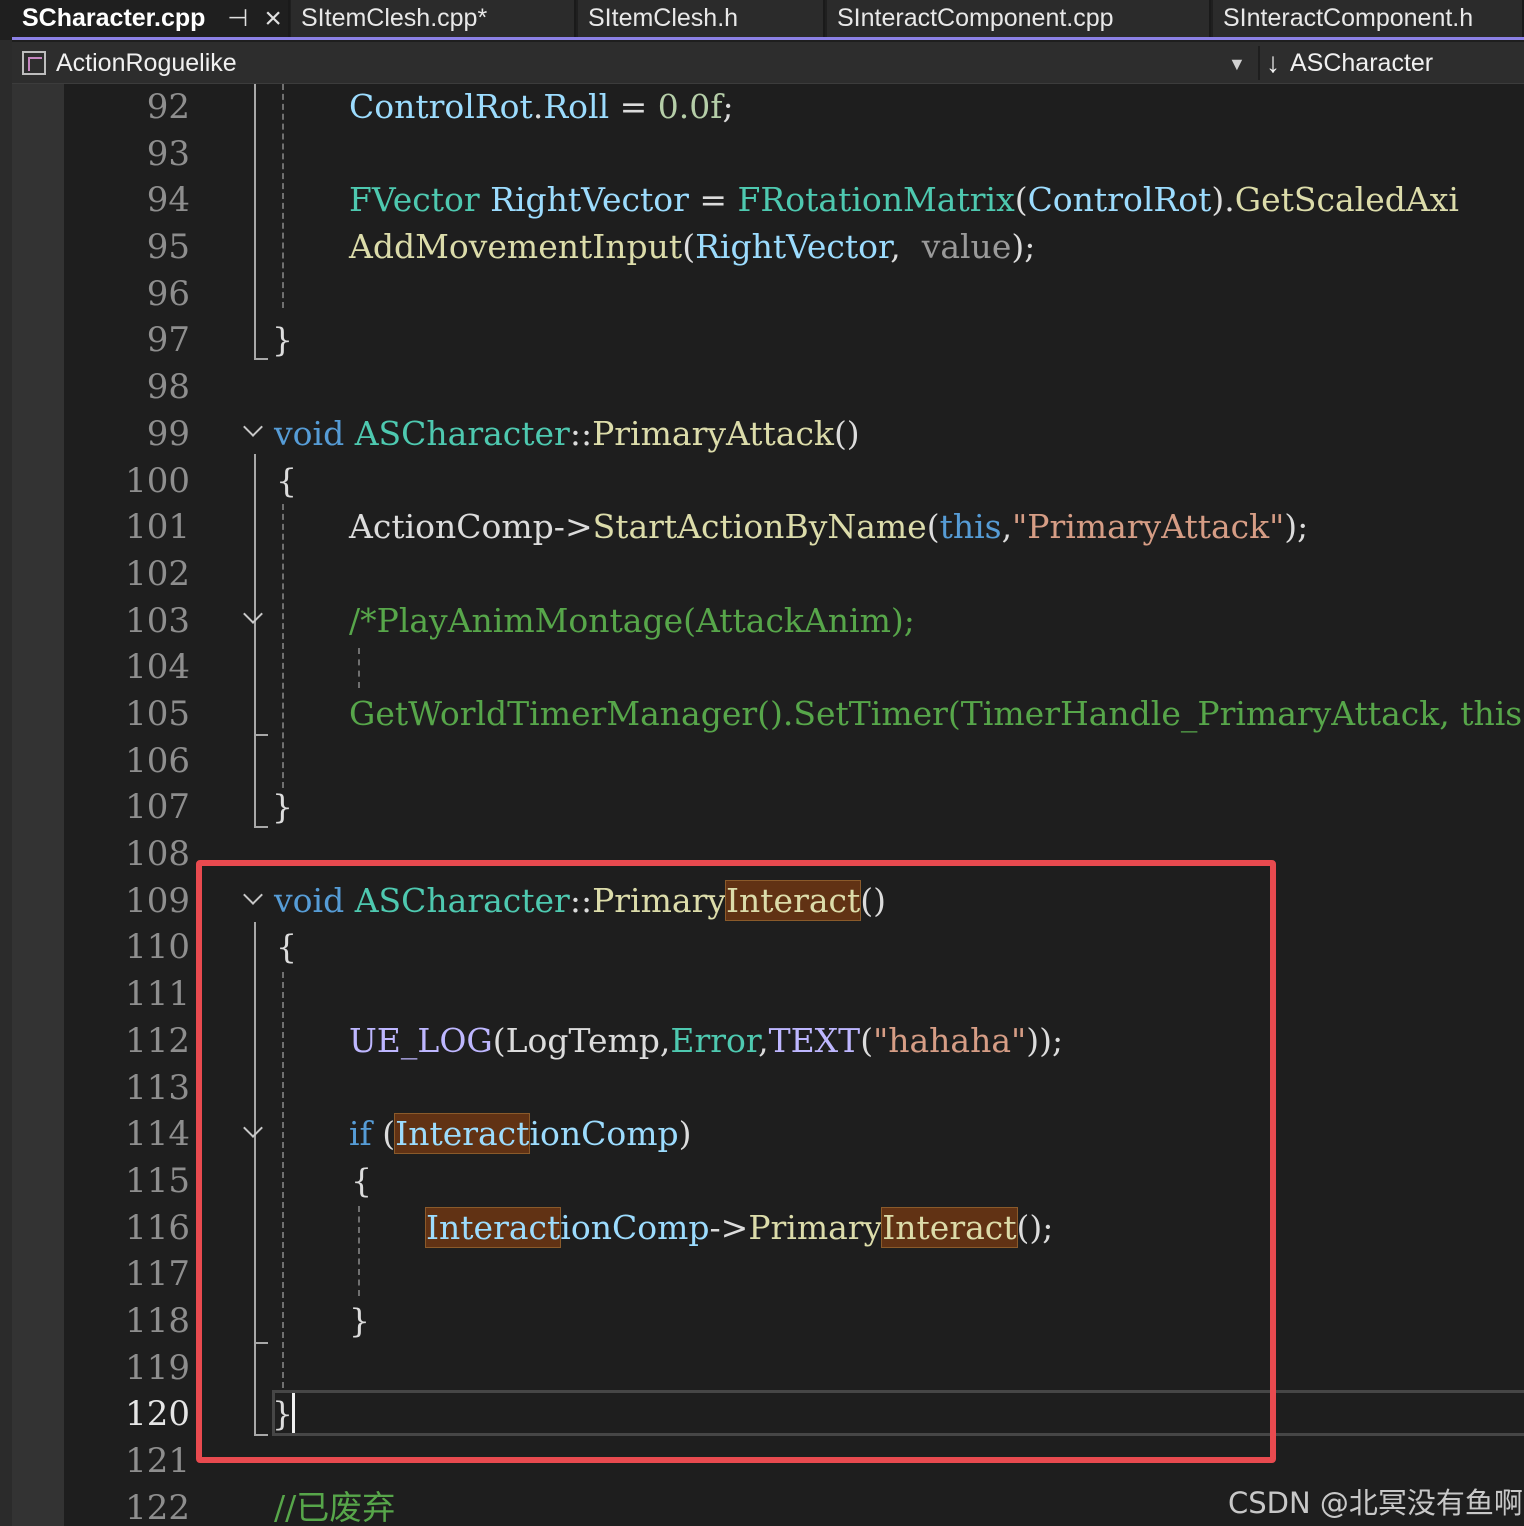 The width and height of the screenshot is (1524, 1526). I want to click on code-line-92: ControlRot.Roll = 0.0f;, so click(541, 107).